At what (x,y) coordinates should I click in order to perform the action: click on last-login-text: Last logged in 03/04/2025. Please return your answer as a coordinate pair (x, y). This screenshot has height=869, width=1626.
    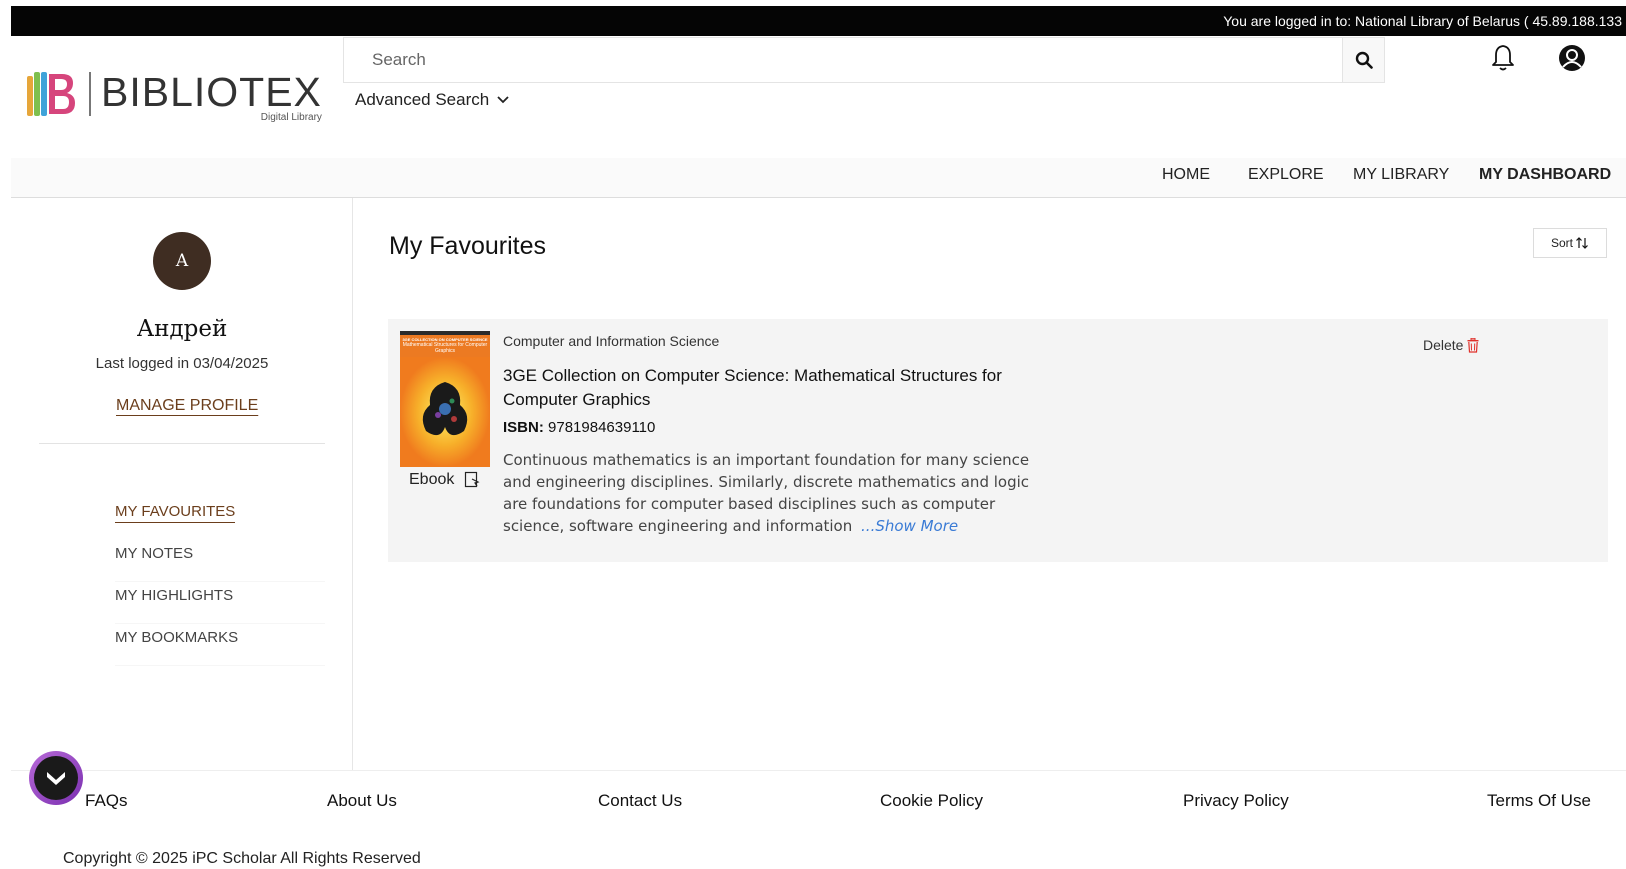
    Looking at the image, I should click on (182, 363).